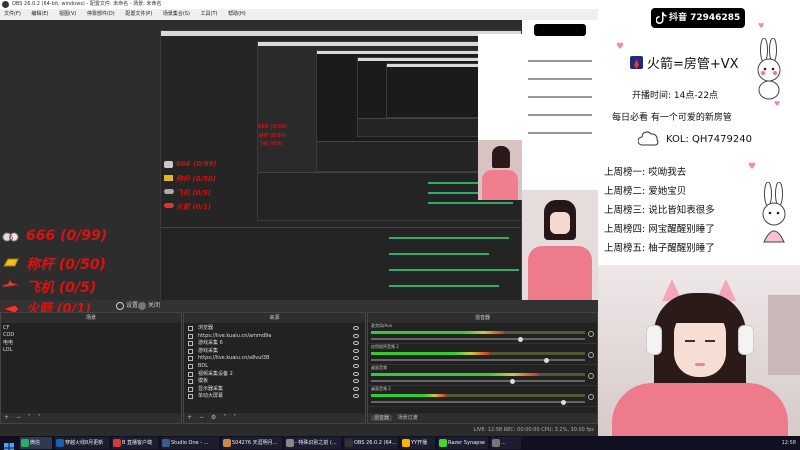 The height and width of the screenshot is (450, 800). What do you see at coordinates (91, 343) in the screenshot?
I see `scene-item: 电电` at bounding box center [91, 343].